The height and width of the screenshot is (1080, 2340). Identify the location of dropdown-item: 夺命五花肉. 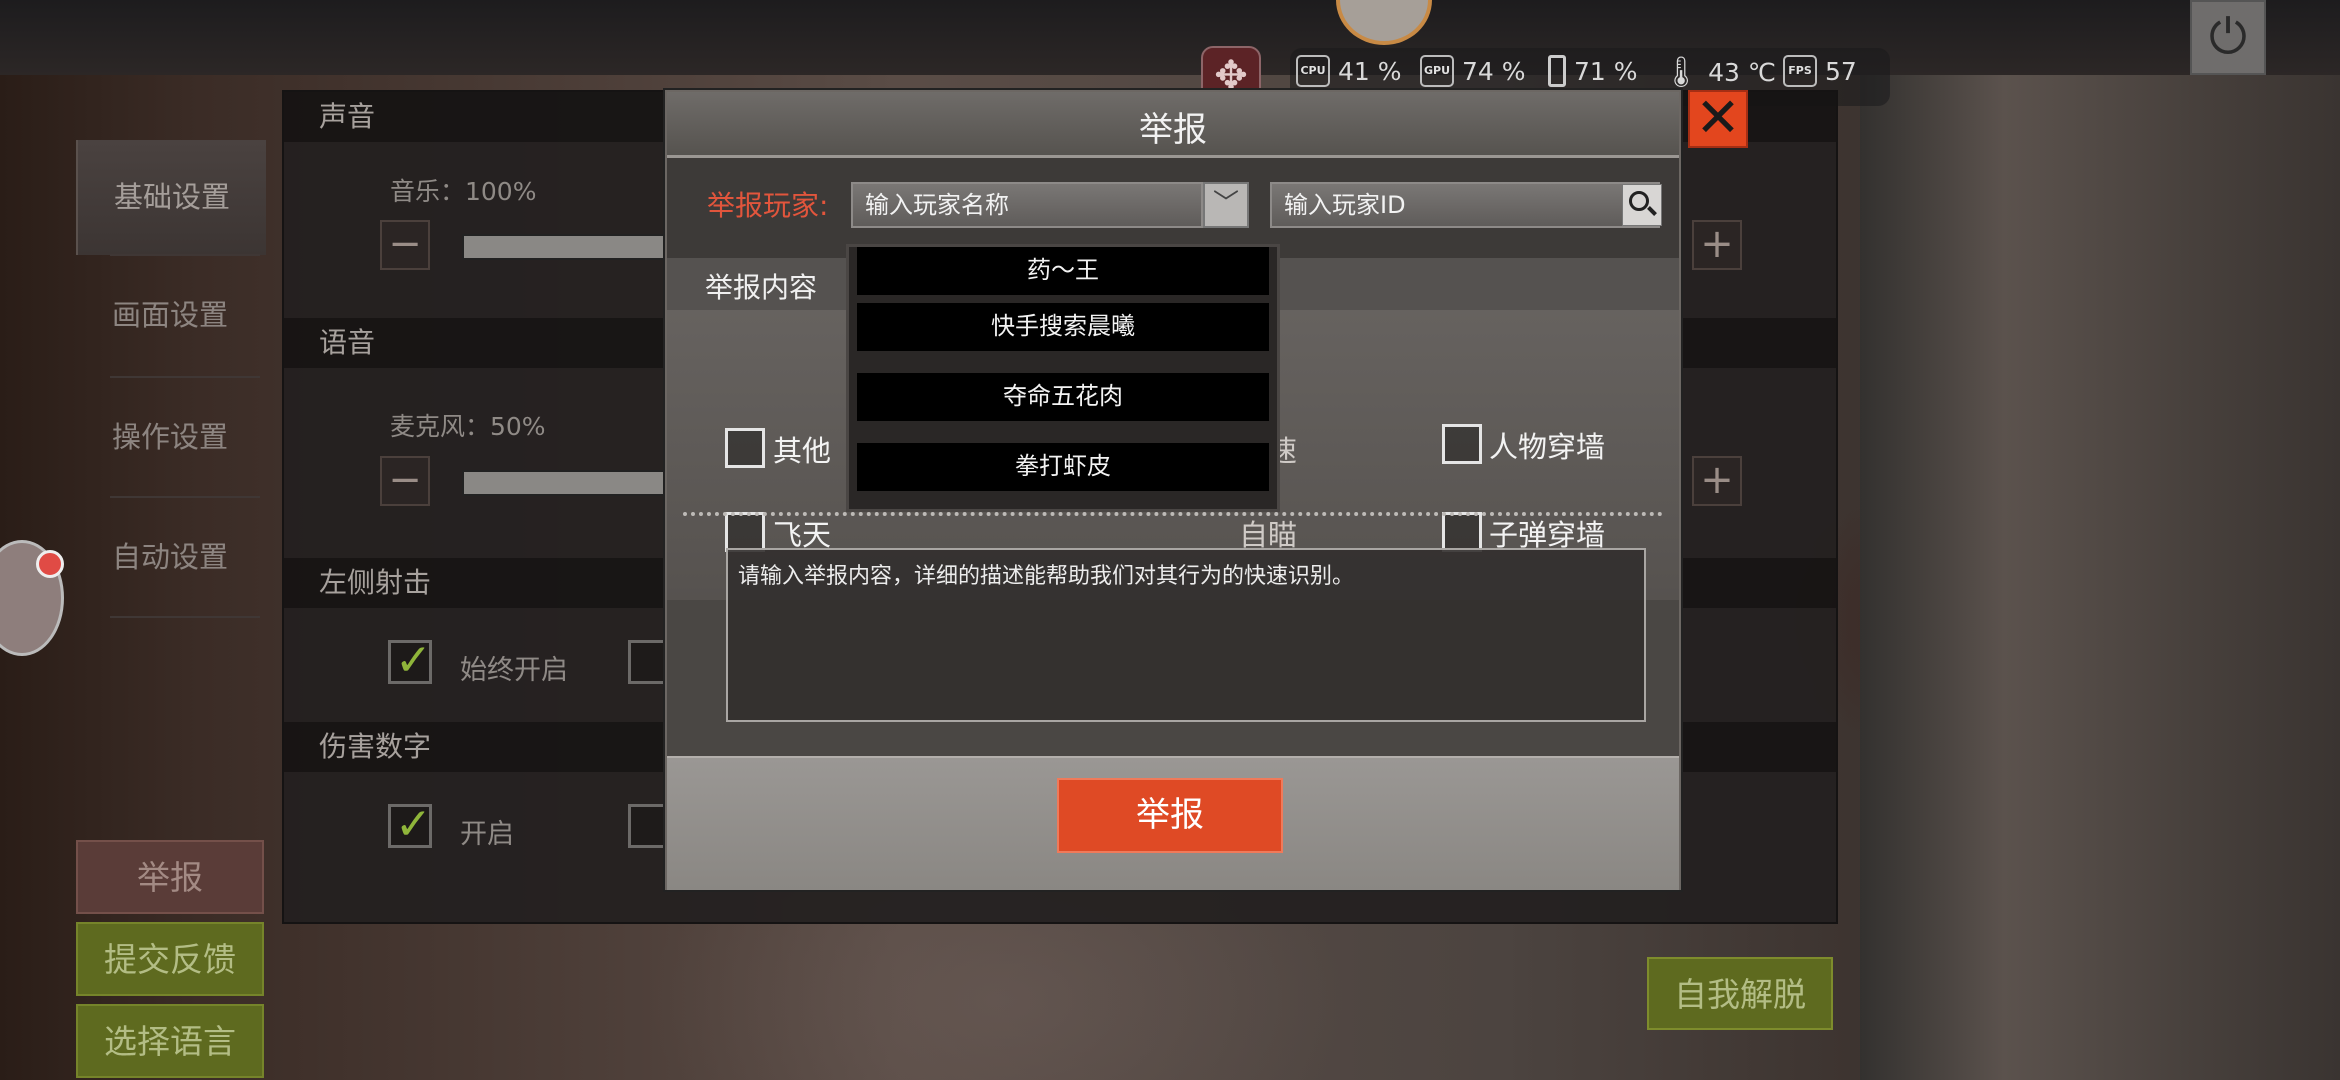
(1063, 397).